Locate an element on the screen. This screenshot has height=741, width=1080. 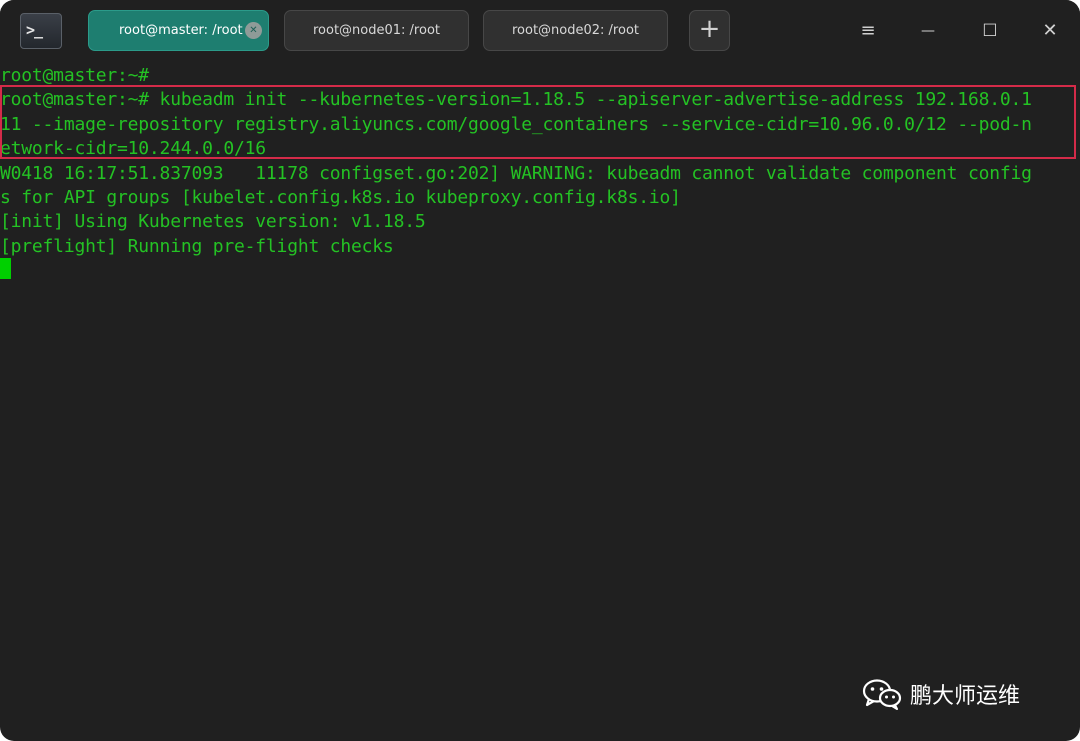
terminal-line: [init] Using Kubernetes version: v1.18.5 is located at coordinates (213, 221).